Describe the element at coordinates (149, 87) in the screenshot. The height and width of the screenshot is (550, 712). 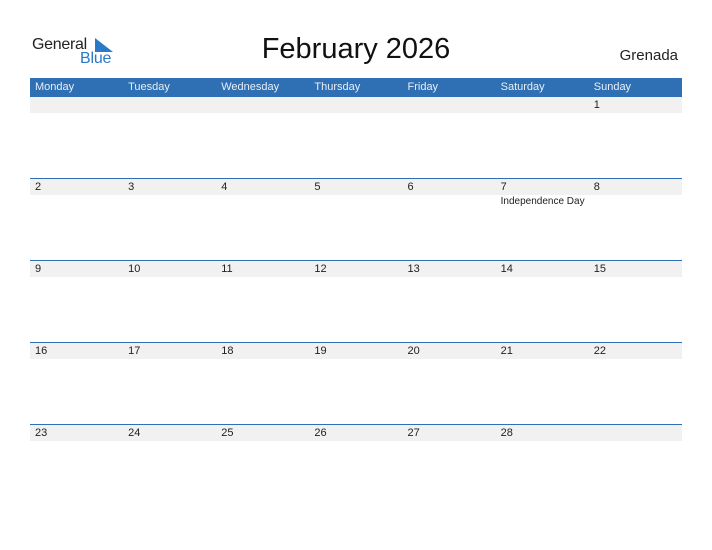
I see `weekday-tuesday: Tuesday` at that location.